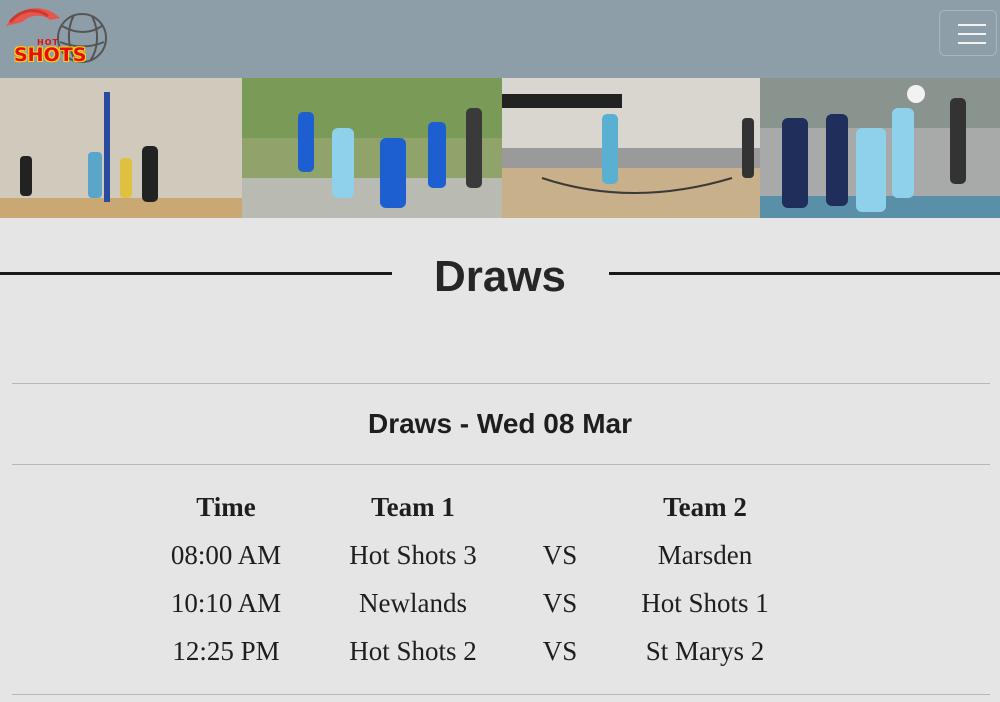 Image resolution: width=1000 pixels, height=702 pixels. I want to click on team1-name: Newlands, so click(413, 603).